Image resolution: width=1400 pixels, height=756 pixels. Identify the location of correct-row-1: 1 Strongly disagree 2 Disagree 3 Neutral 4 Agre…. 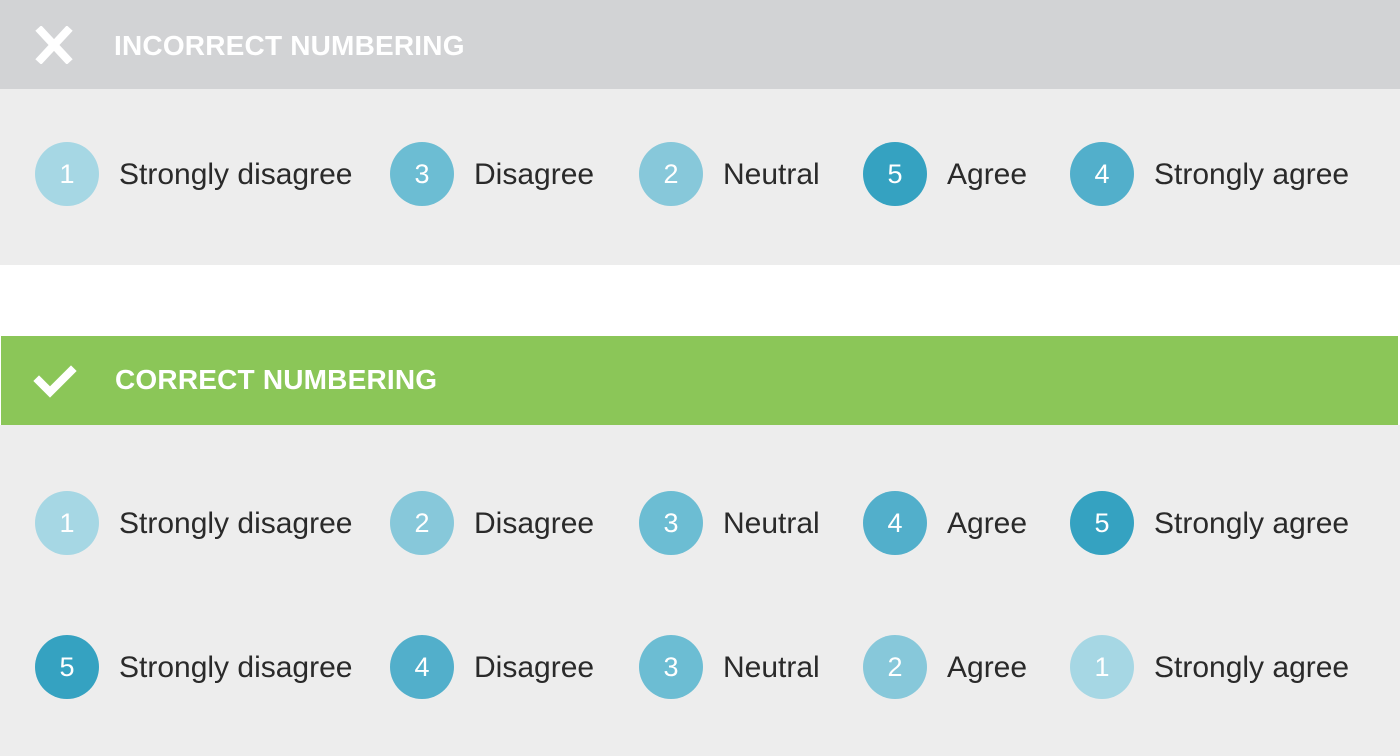
(700, 523).